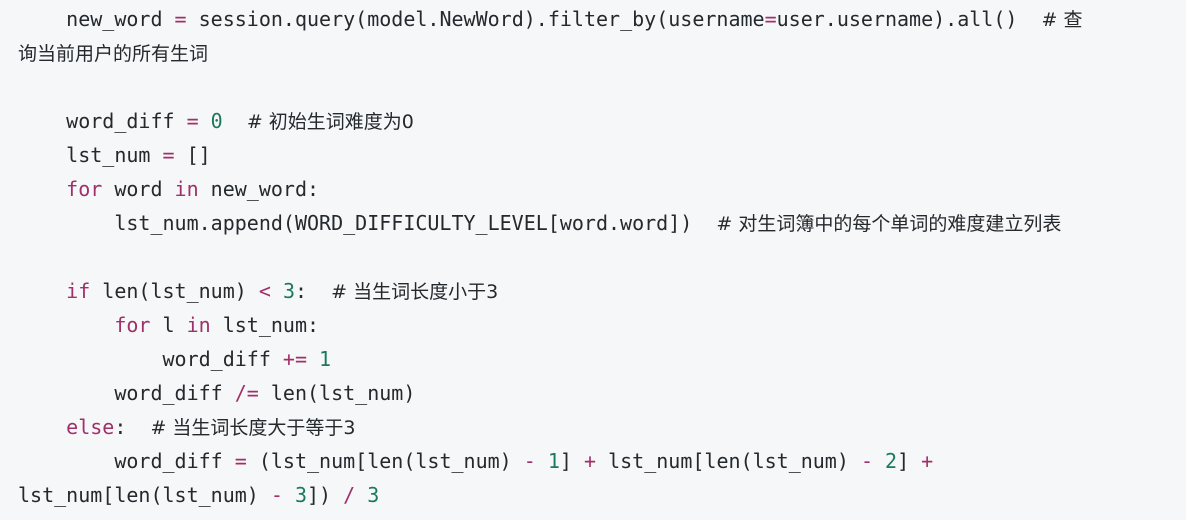 The width and height of the screenshot is (1186, 520). What do you see at coordinates (192, 155) in the screenshot?
I see `code-token: []` at bounding box center [192, 155].